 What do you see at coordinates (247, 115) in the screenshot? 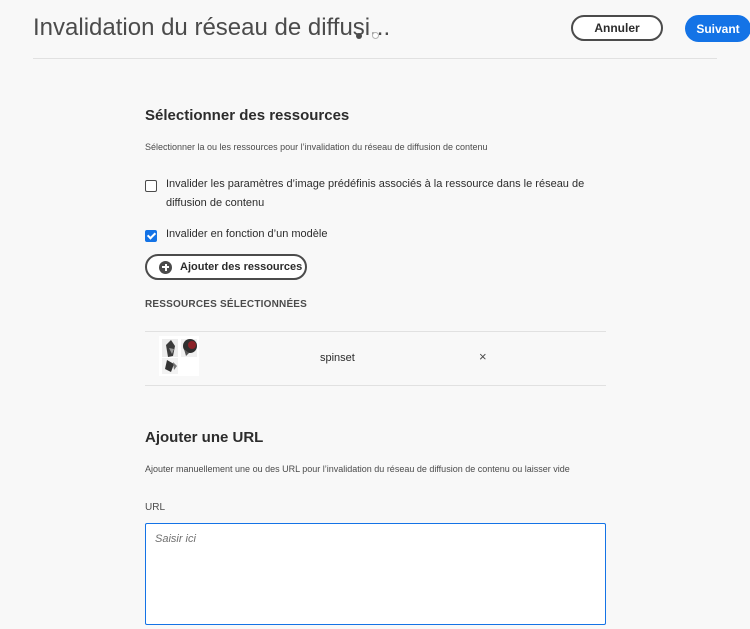
I see `select-resources-heading: Sélectionner des ressources` at bounding box center [247, 115].